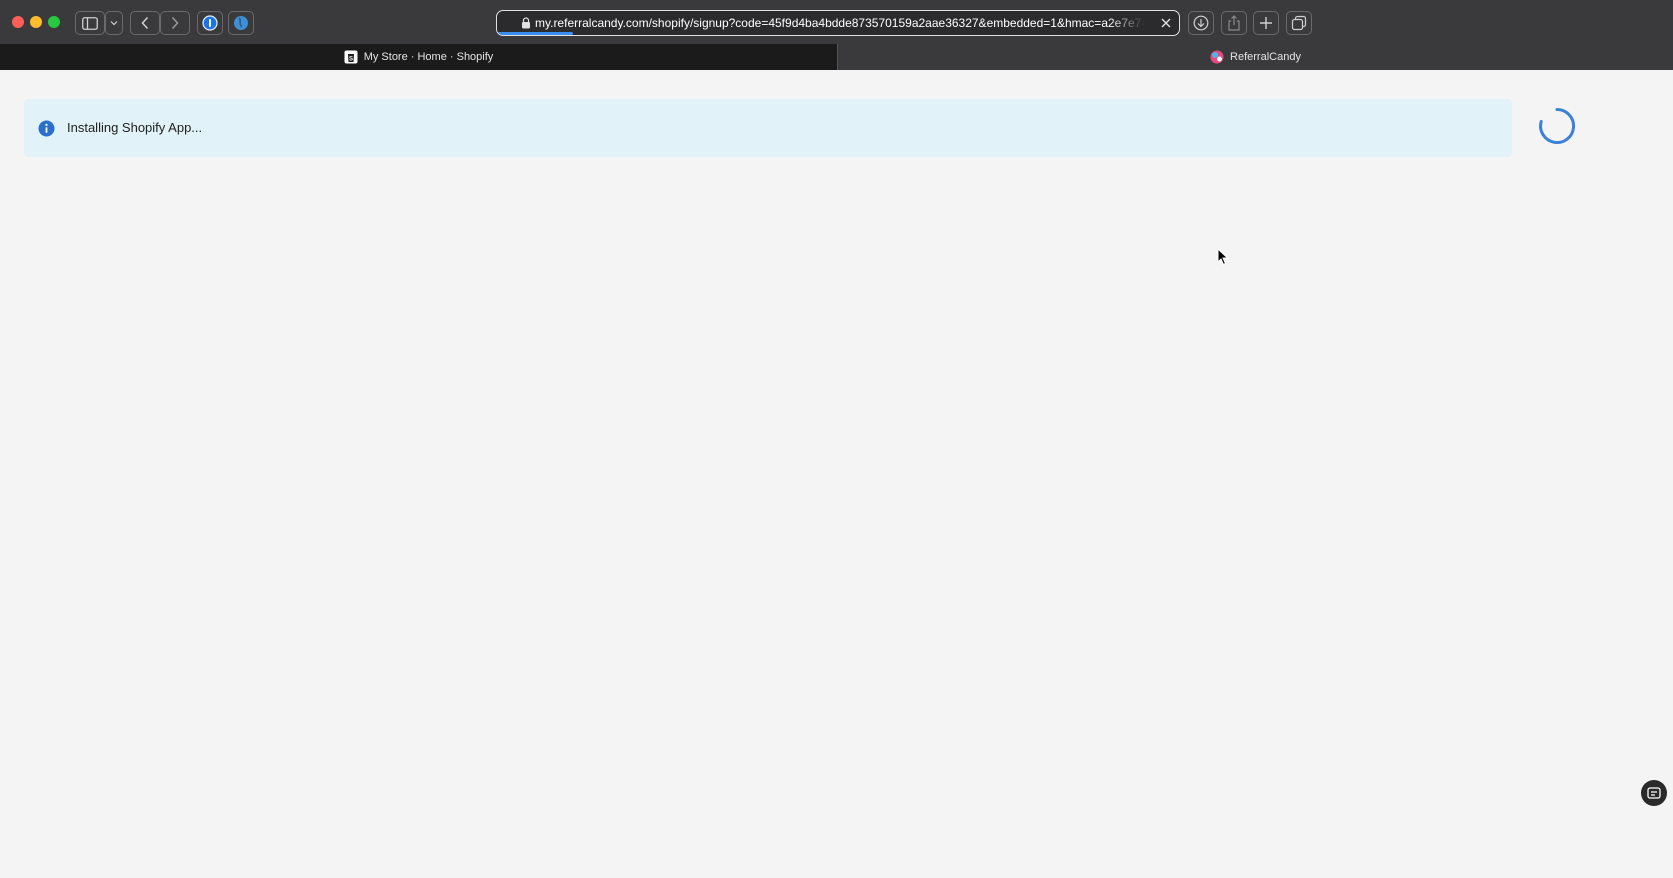  I want to click on window-close-button, so click(18, 22).